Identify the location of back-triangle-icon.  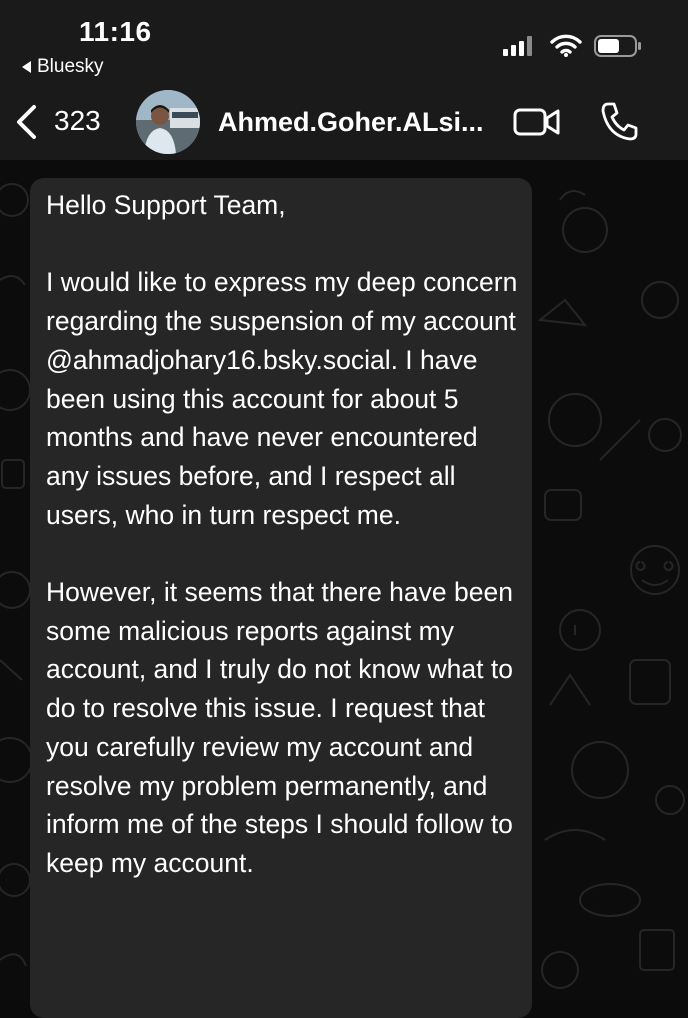
(26, 67).